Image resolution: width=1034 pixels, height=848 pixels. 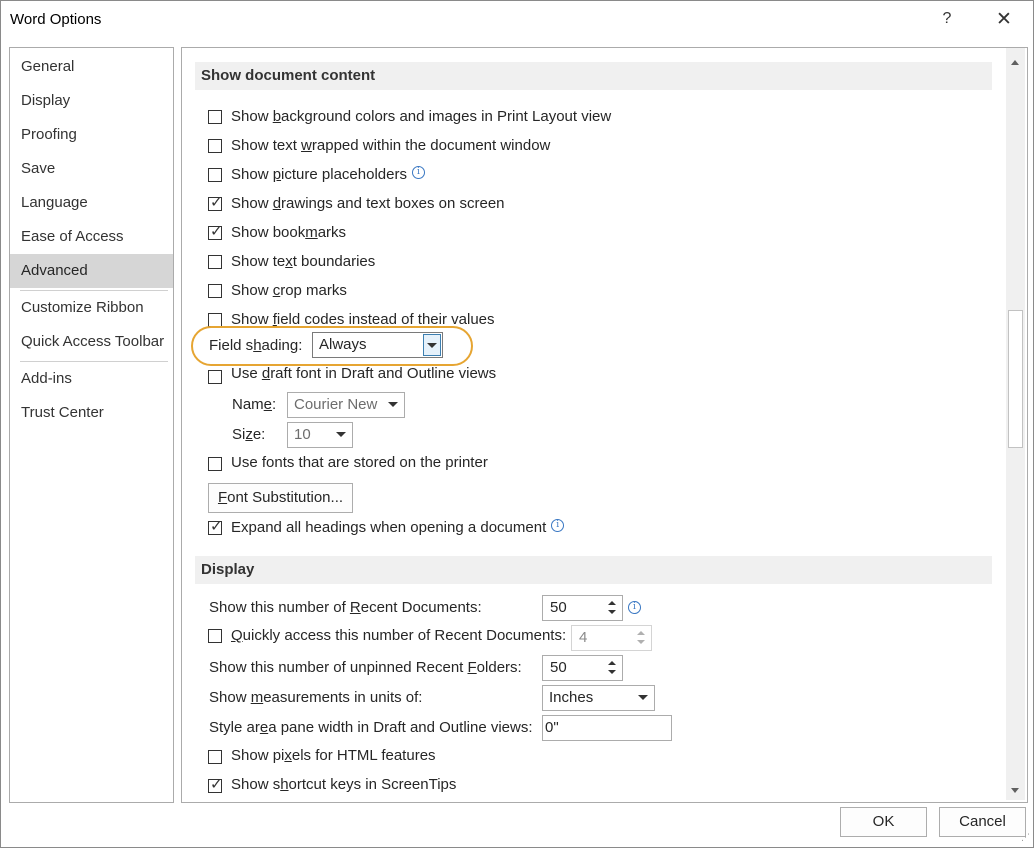 What do you see at coordinates (215, 320) in the screenshot?
I see `field-codes-checkbox` at bounding box center [215, 320].